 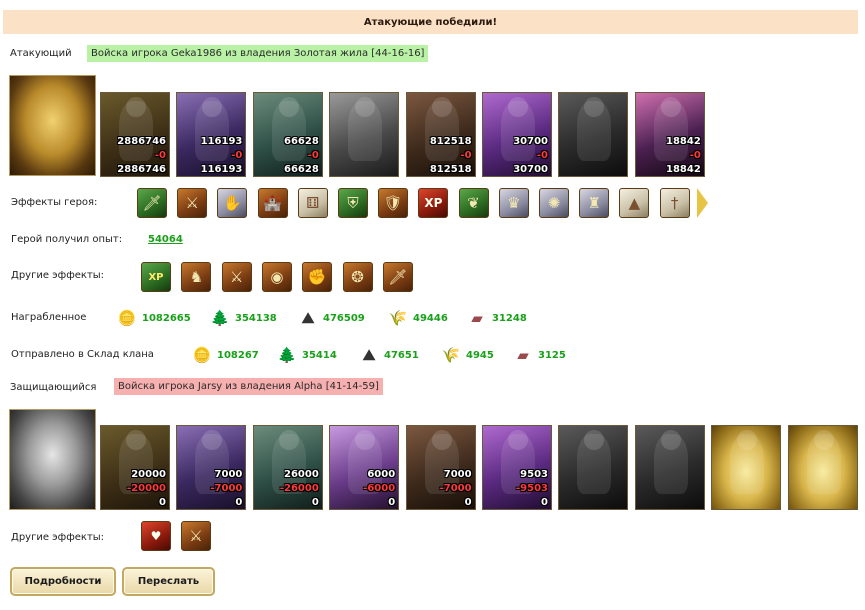 What do you see at coordinates (299, 488) in the screenshot?
I see `unit-loss: -26000` at bounding box center [299, 488].